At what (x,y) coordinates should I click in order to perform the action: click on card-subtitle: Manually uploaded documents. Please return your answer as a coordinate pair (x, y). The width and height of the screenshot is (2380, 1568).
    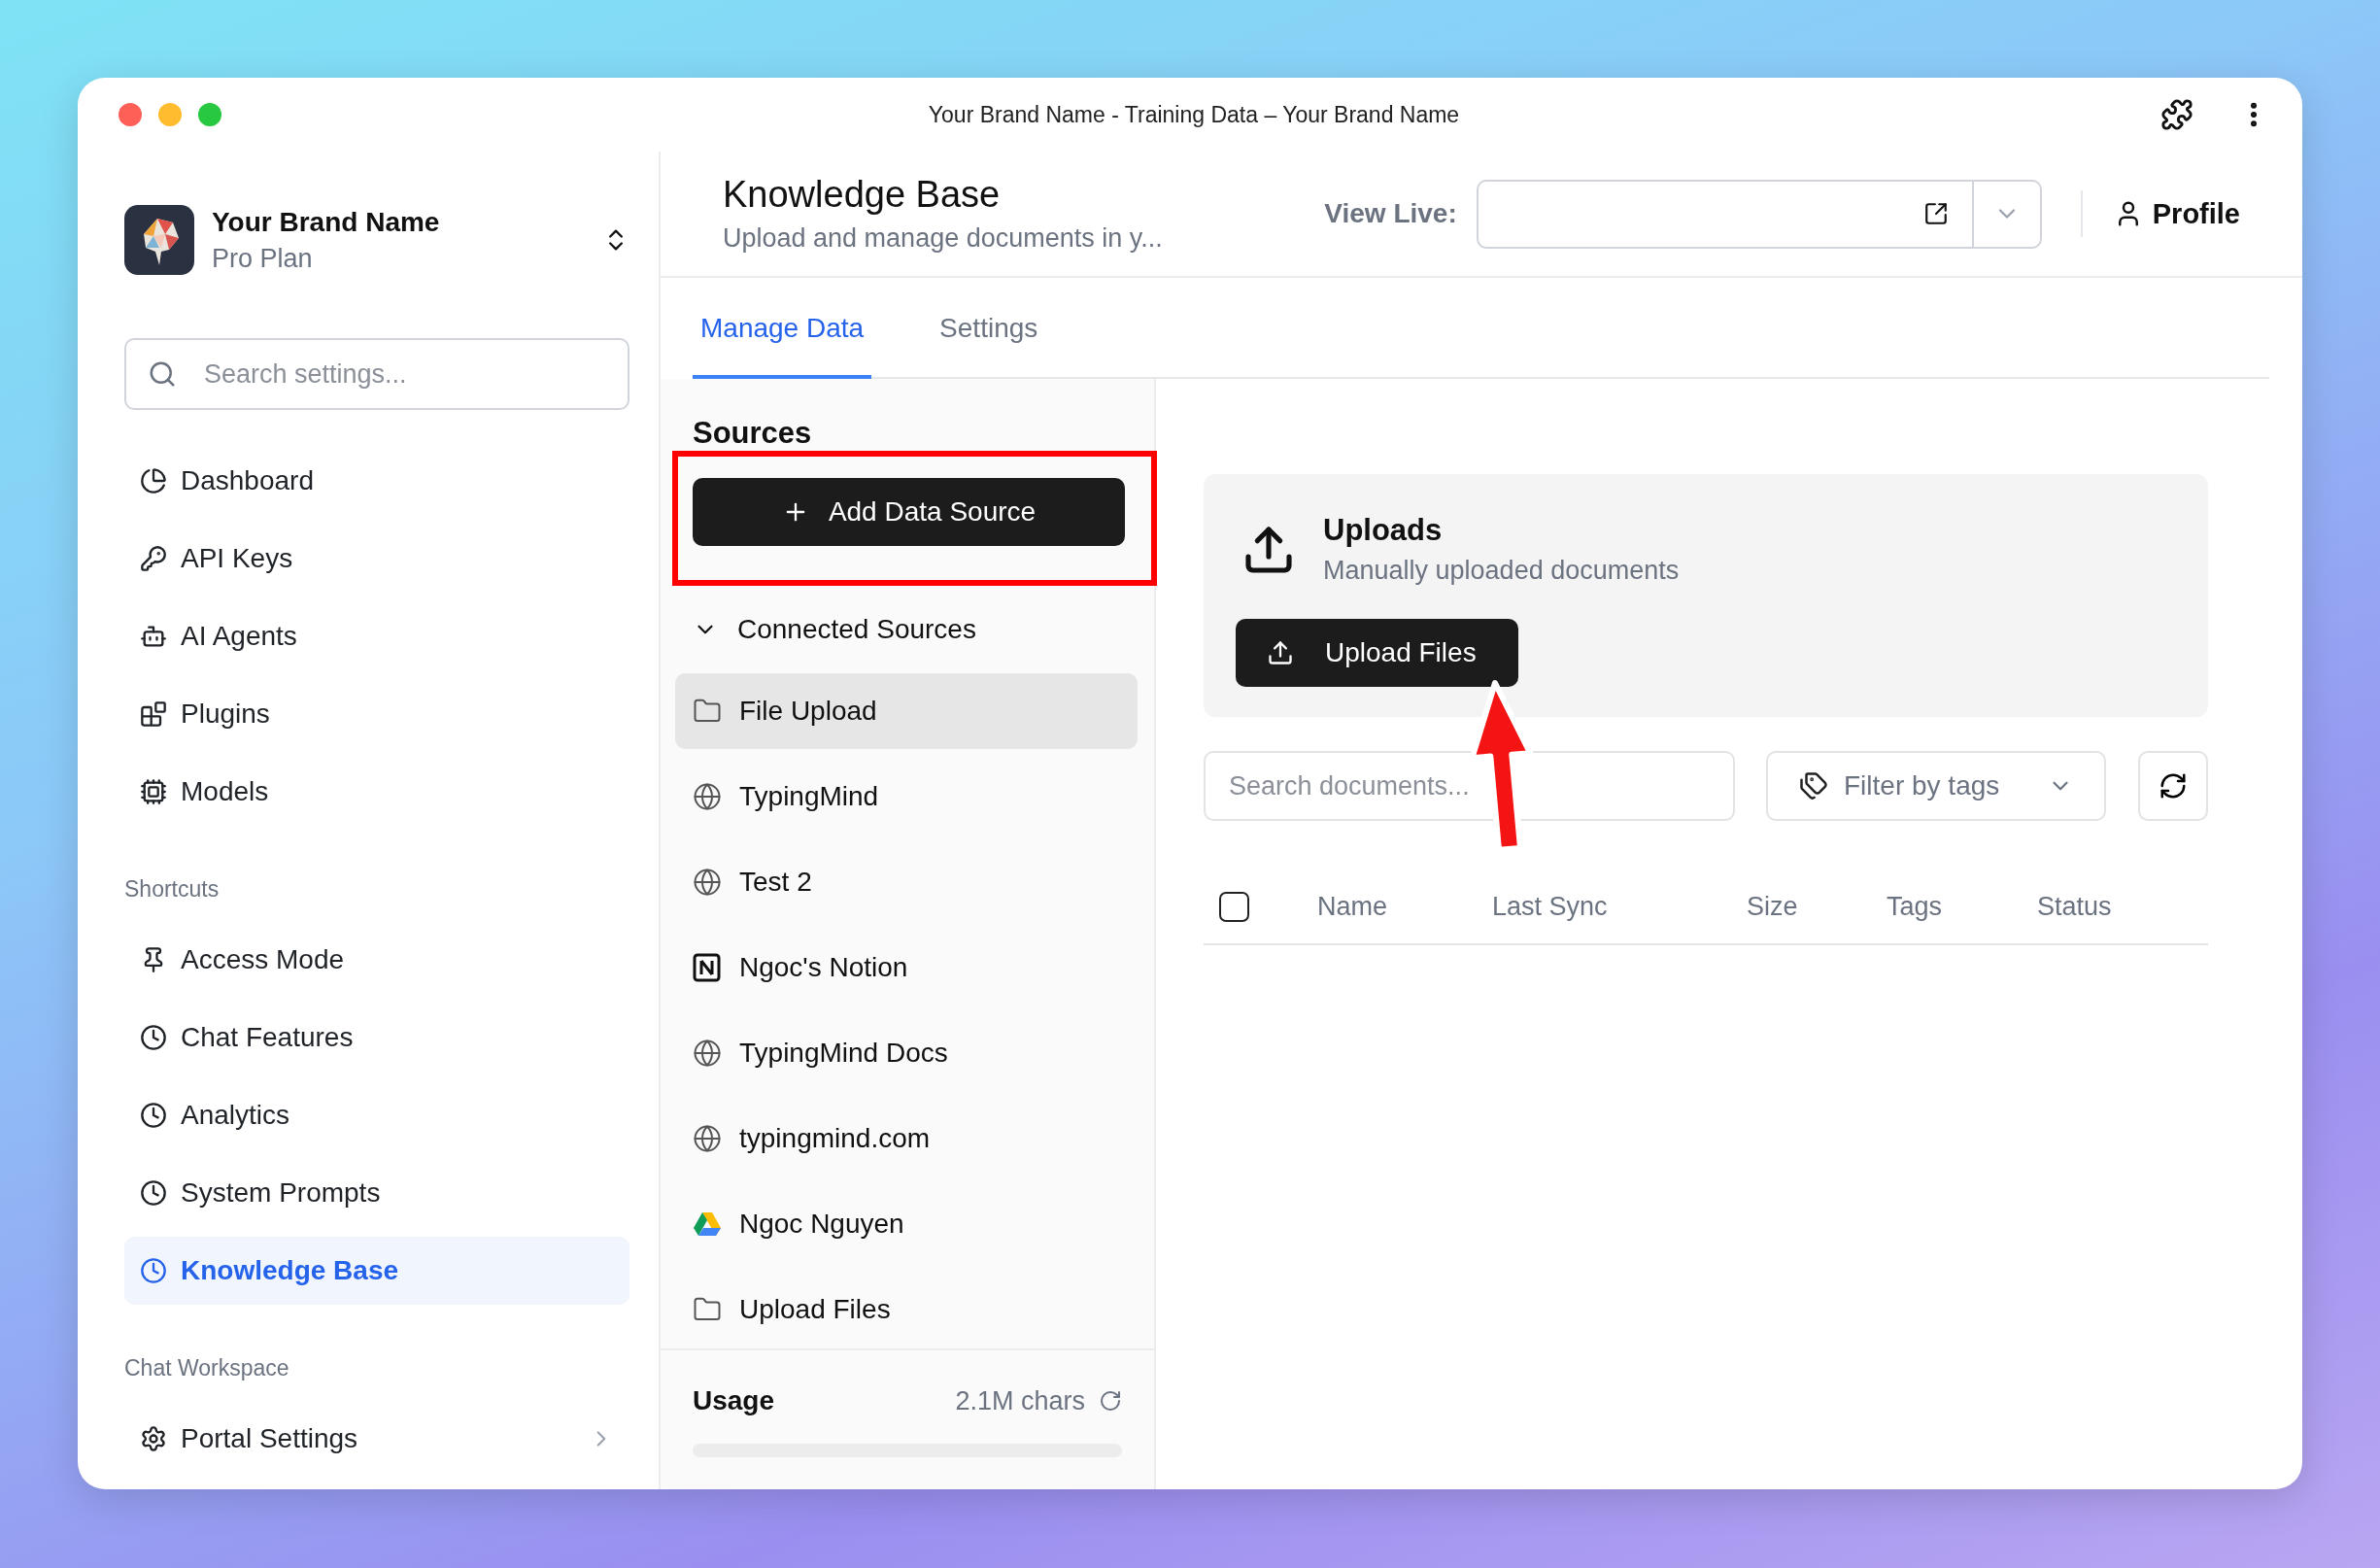
    Looking at the image, I should click on (1501, 571).